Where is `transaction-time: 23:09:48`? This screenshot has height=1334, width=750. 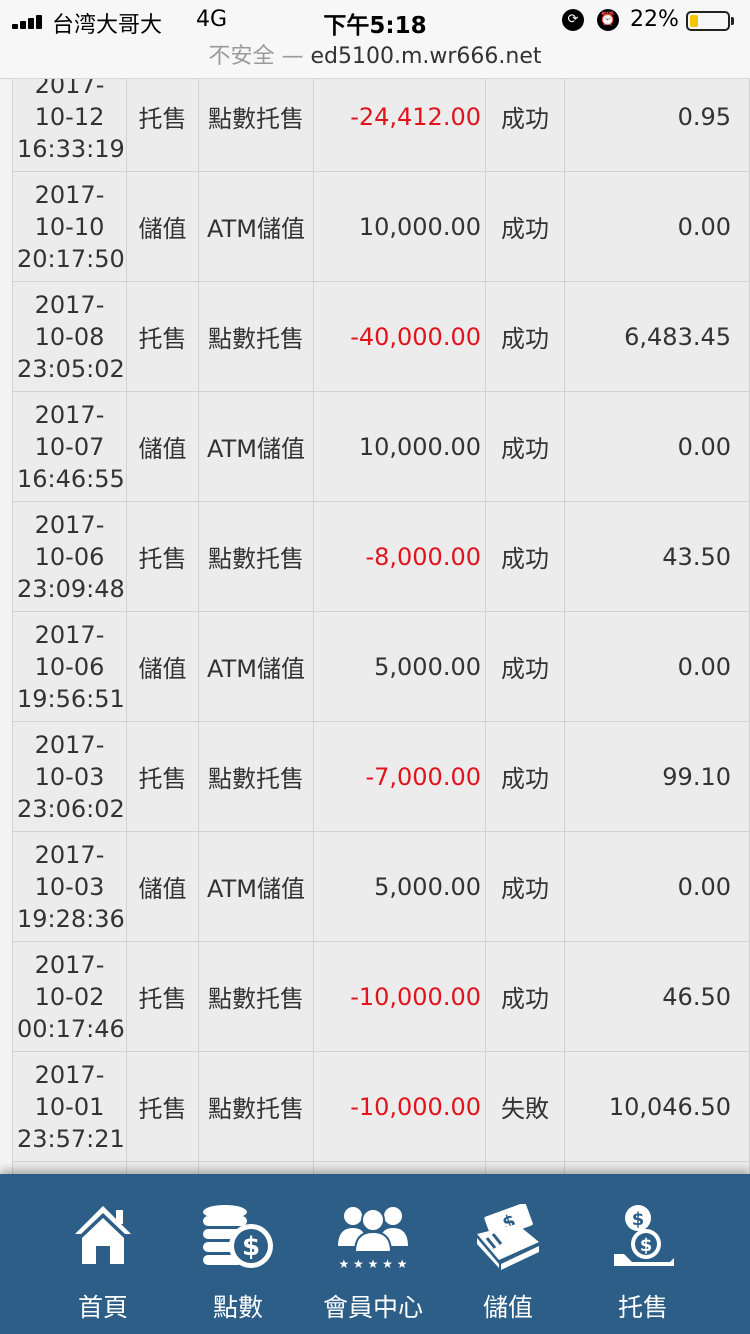
transaction-time: 23:09:48 is located at coordinates (71, 588).